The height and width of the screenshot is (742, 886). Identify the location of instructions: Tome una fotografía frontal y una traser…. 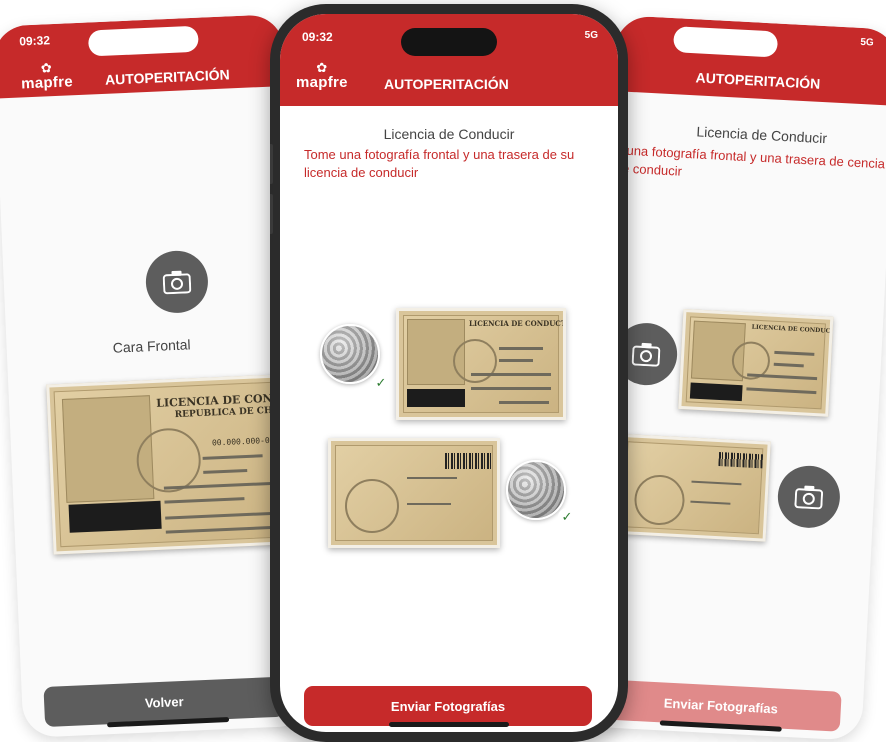
(439, 163).